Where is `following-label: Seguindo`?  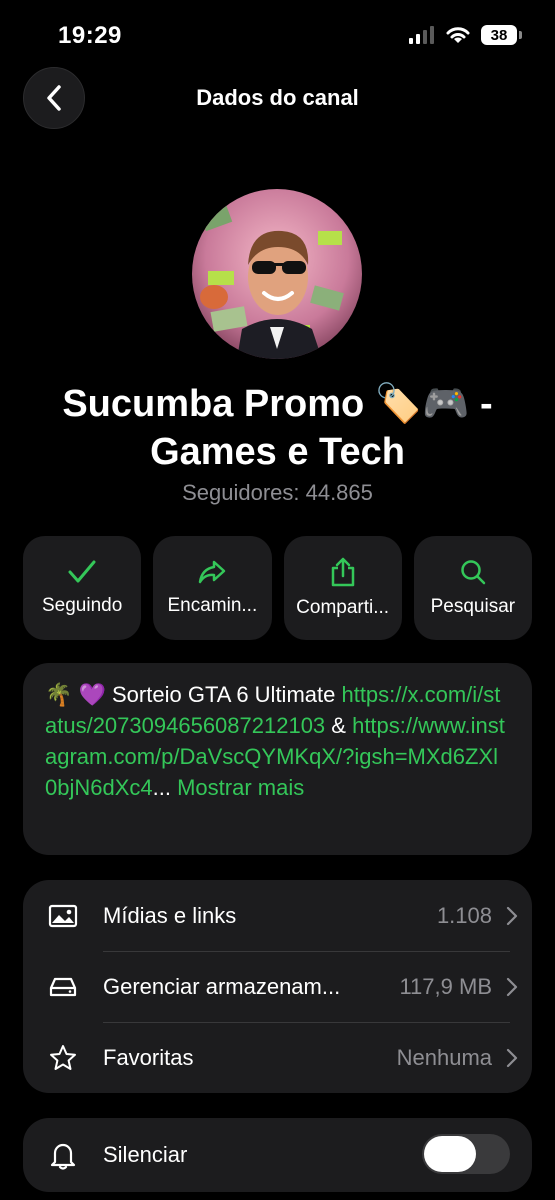
following-label: Seguindo is located at coordinates (82, 605).